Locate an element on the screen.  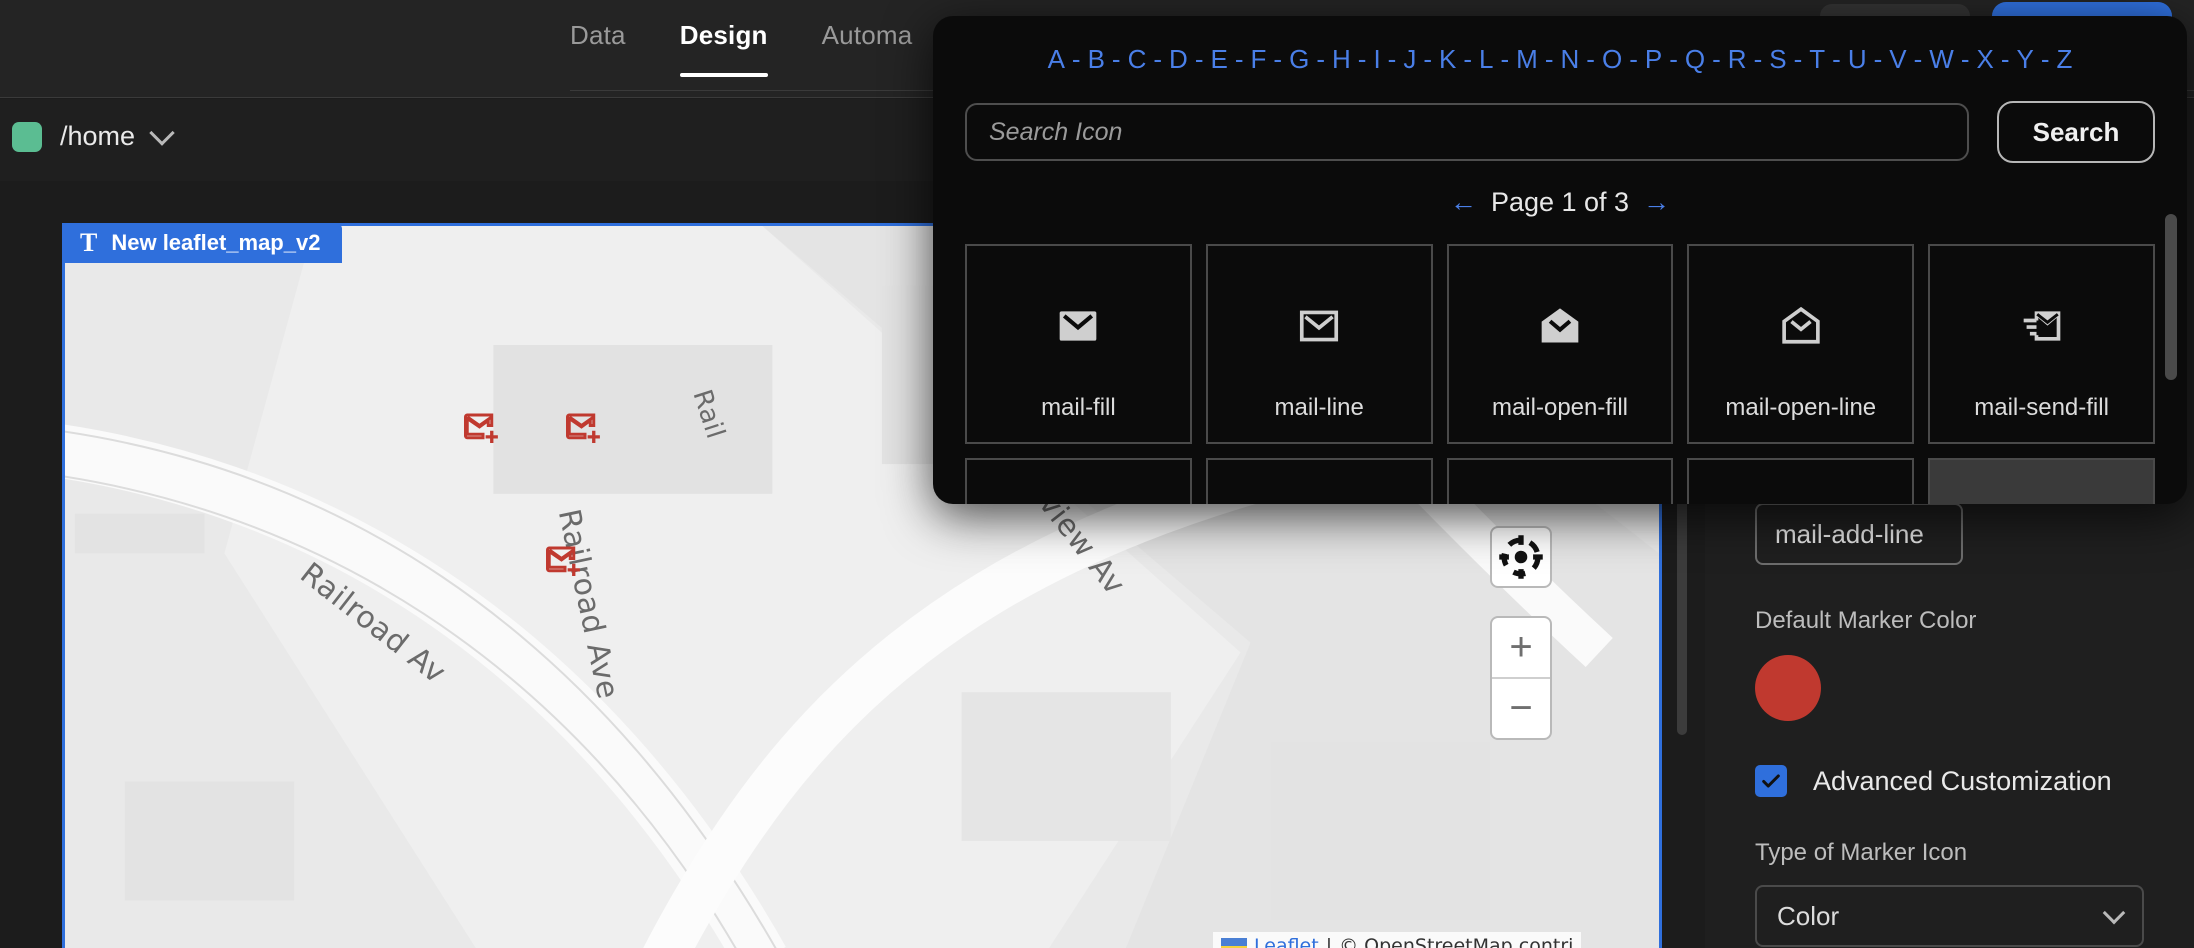
icon-label: mail-open-fill is located at coordinates (1560, 407).